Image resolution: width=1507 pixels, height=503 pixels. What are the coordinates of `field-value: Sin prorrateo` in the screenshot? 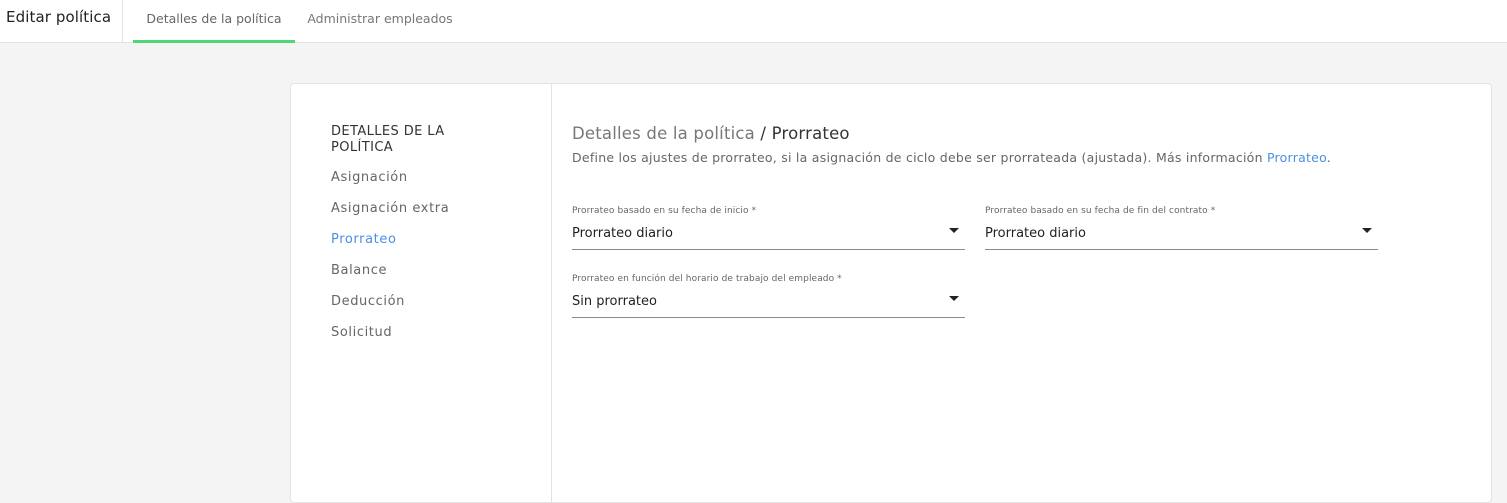 It's located at (614, 301).